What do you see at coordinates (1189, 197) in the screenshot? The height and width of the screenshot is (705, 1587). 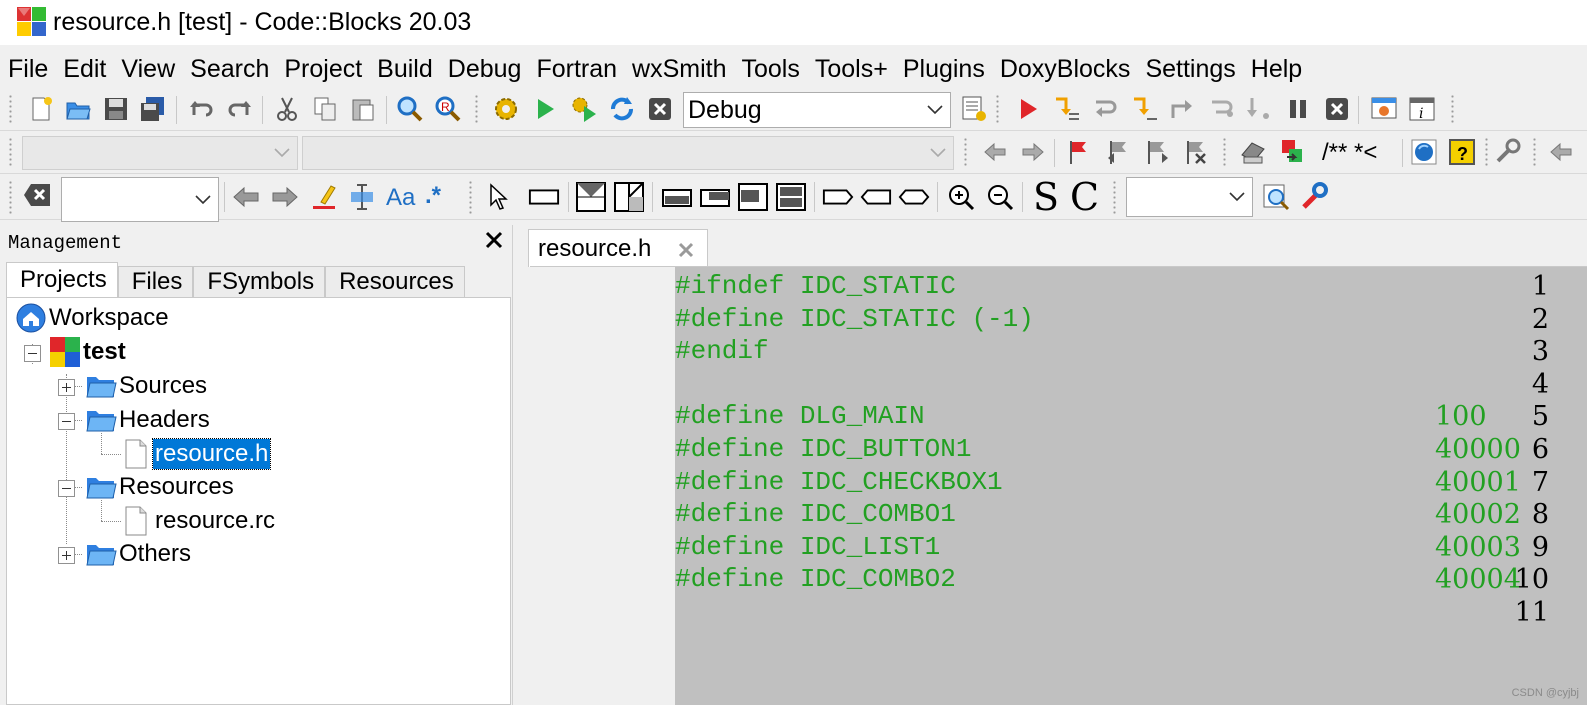 I see `wxsmith-select` at bounding box center [1189, 197].